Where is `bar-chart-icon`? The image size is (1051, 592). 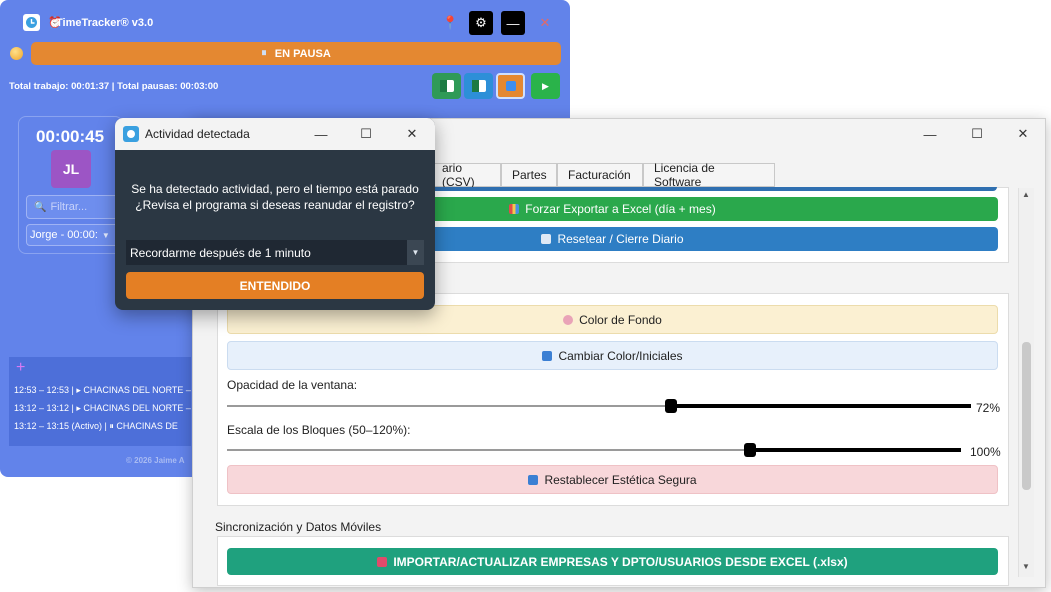
bar-chart-icon is located at coordinates (514, 209).